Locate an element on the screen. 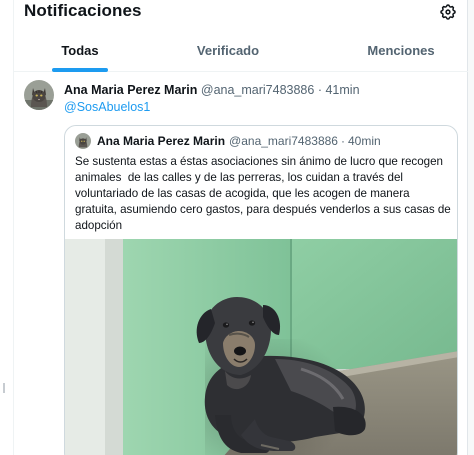  tab-verificado: Verificado is located at coordinates (228, 50).